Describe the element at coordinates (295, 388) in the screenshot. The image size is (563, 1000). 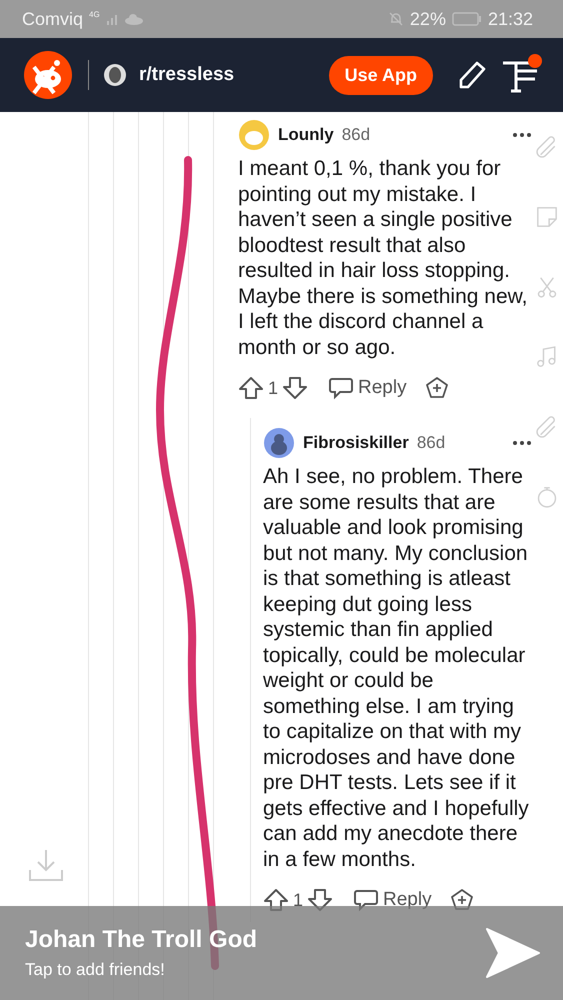
I see `downvote-icon` at that location.